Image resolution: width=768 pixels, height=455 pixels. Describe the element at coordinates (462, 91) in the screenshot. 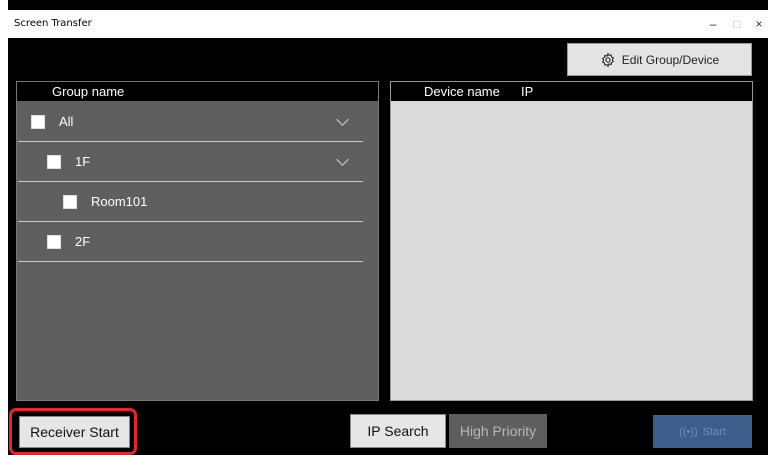

I see `device-name-column-header: Device name` at that location.